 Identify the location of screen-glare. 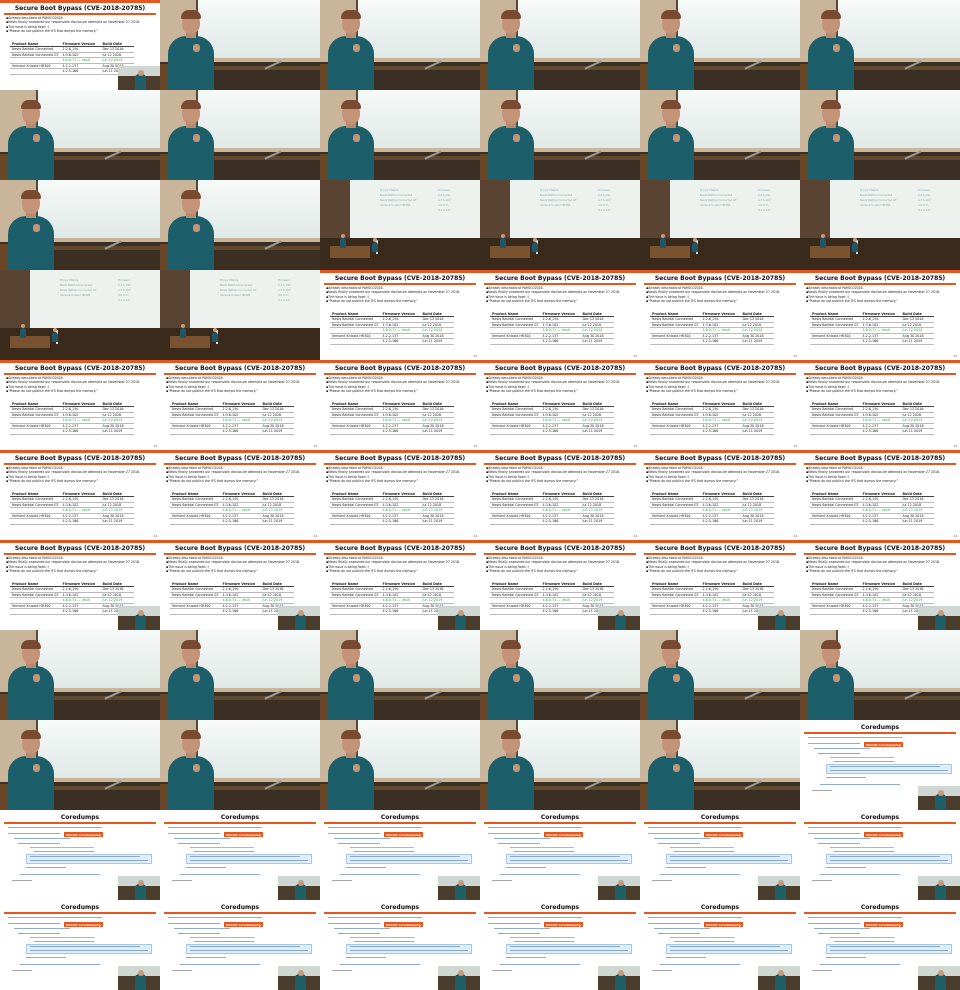
(99, 119).